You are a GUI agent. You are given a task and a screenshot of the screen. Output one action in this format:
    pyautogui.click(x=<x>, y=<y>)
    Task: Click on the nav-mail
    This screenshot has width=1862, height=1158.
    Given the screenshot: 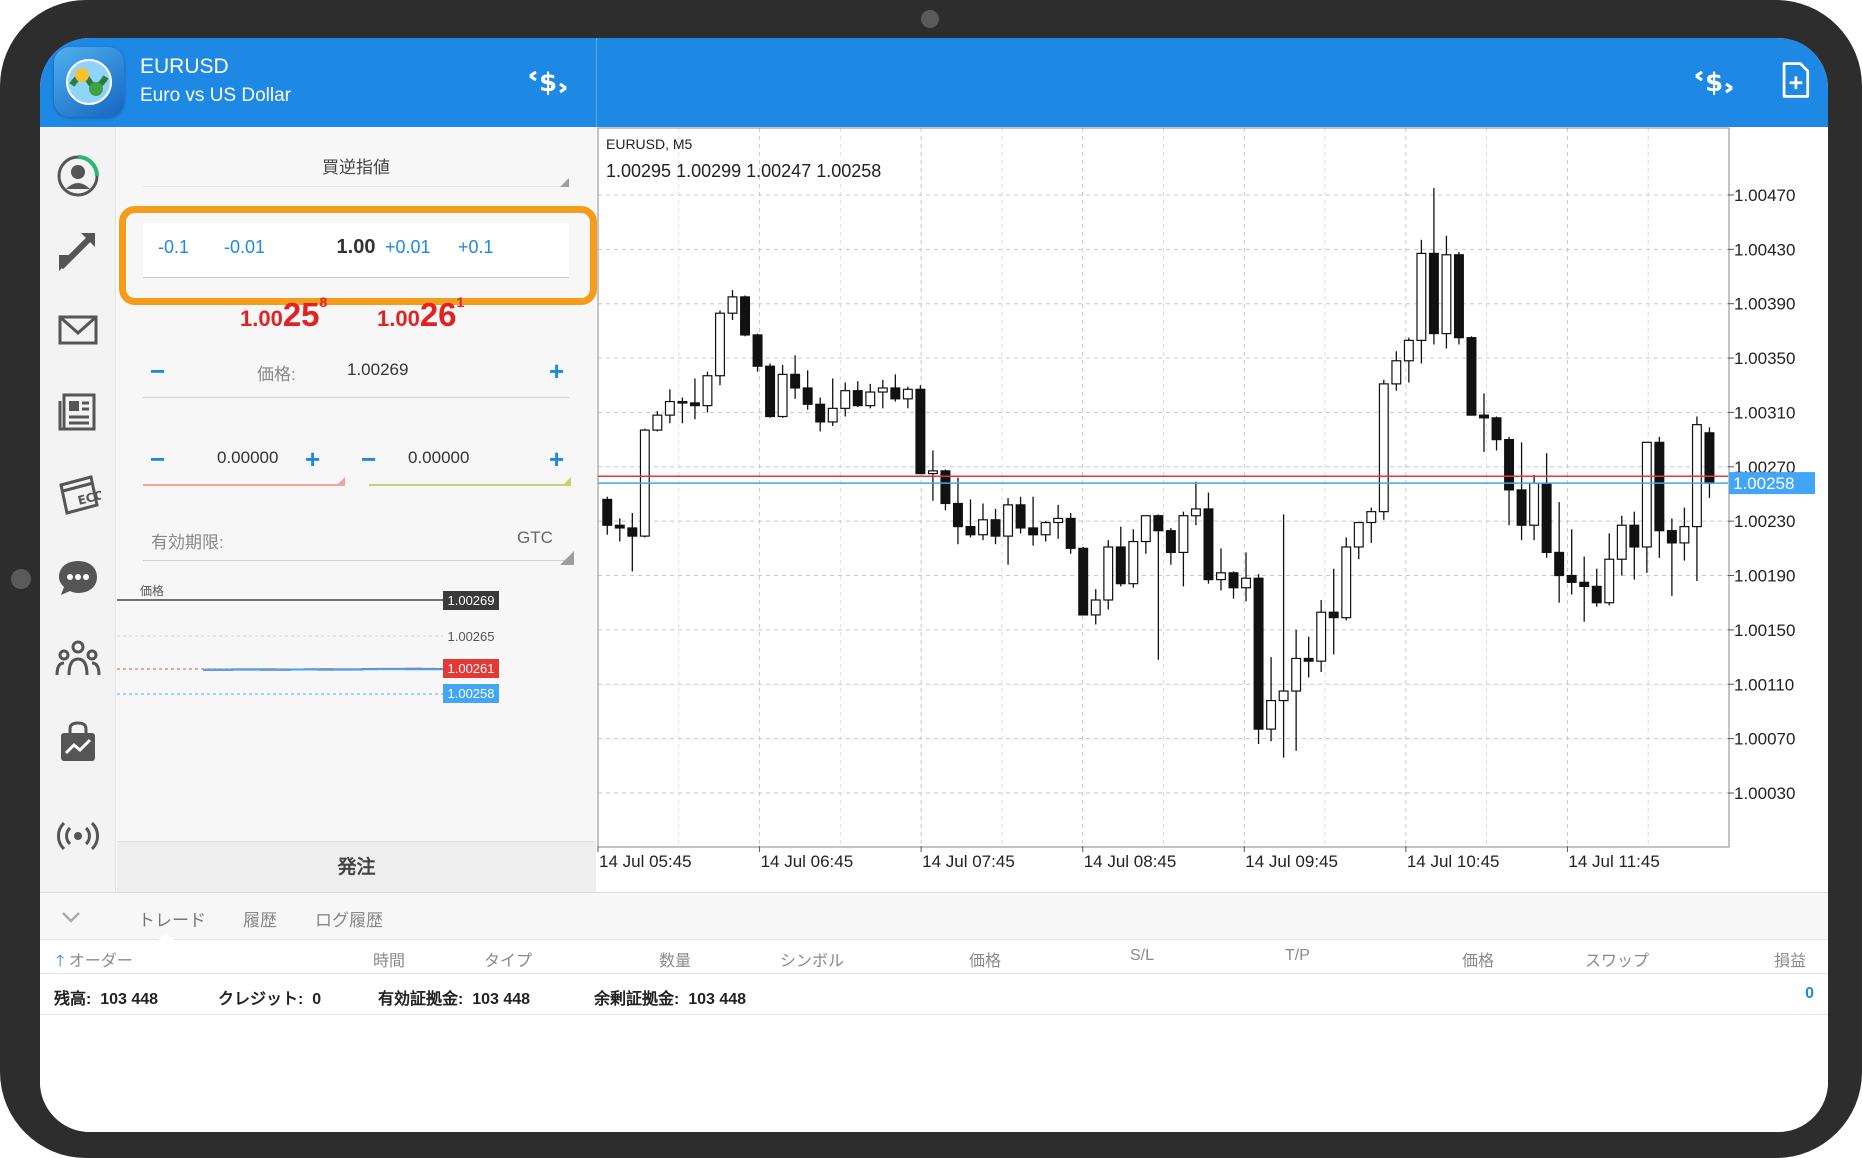 What is the action you would take?
    pyautogui.click(x=78, y=330)
    